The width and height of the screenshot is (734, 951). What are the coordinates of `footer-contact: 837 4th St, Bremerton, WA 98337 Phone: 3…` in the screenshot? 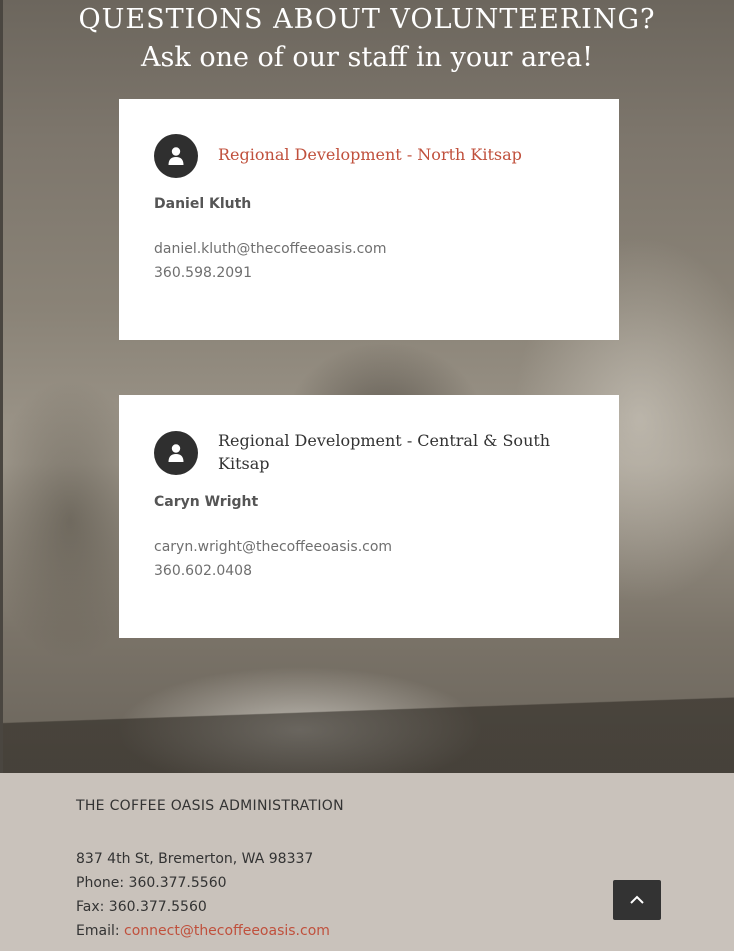 It's located at (203, 895).